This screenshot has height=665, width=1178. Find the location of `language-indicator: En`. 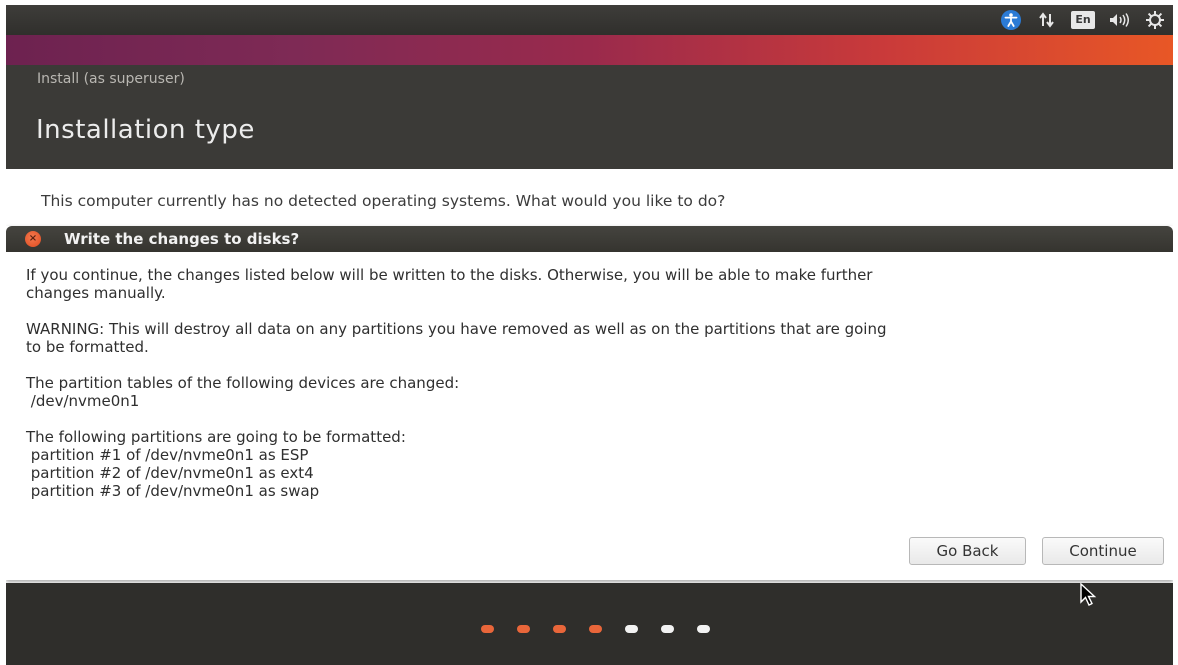

language-indicator: En is located at coordinates (1083, 20).